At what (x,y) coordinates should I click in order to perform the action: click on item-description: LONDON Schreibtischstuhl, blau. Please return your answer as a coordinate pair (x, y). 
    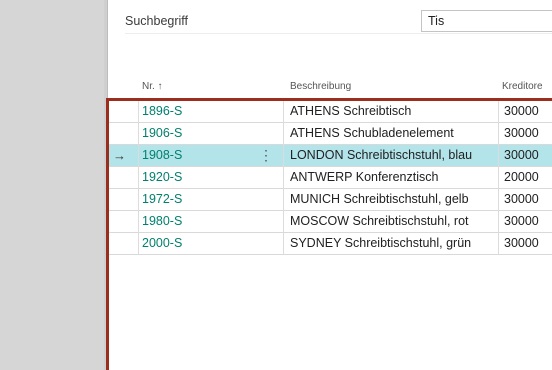
    Looking at the image, I should click on (381, 155).